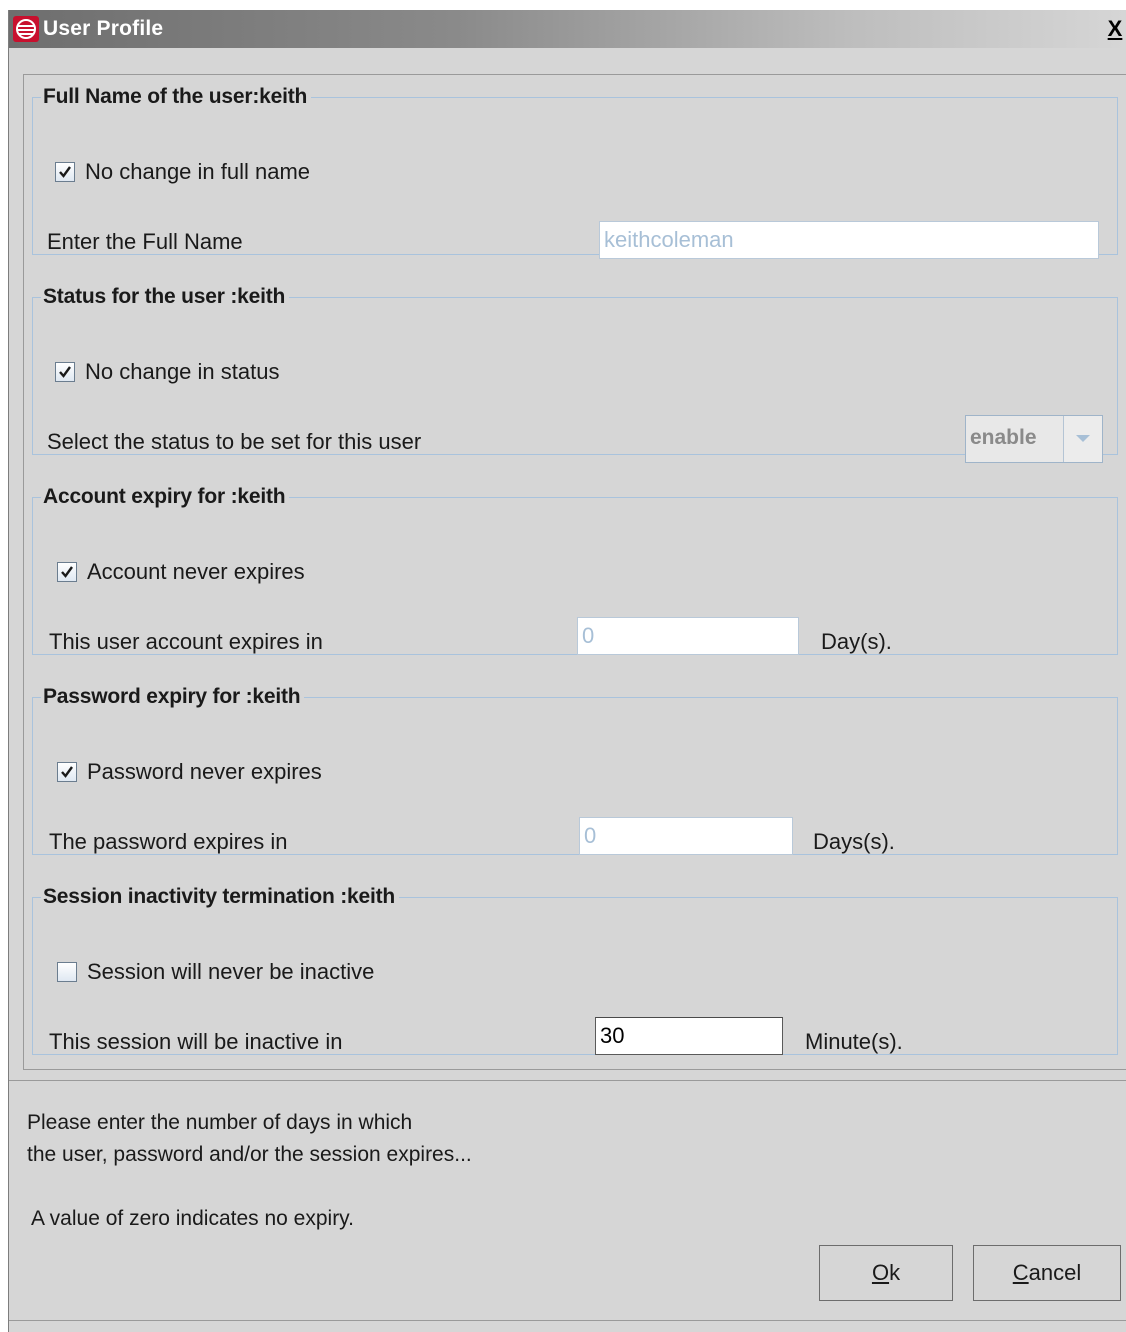 This screenshot has height=1332, width=1126. I want to click on password-expiry-unit: Days(s)., so click(854, 841).